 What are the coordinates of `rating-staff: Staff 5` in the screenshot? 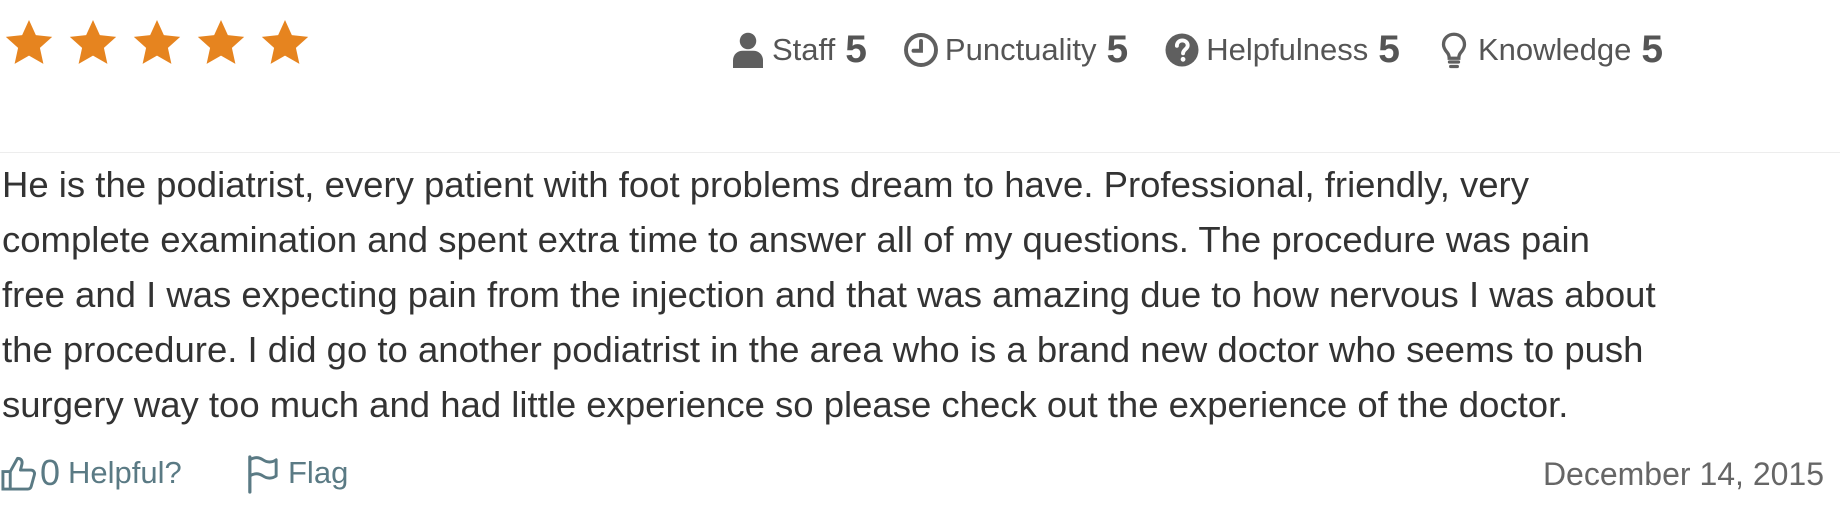 It's located at (798, 50).